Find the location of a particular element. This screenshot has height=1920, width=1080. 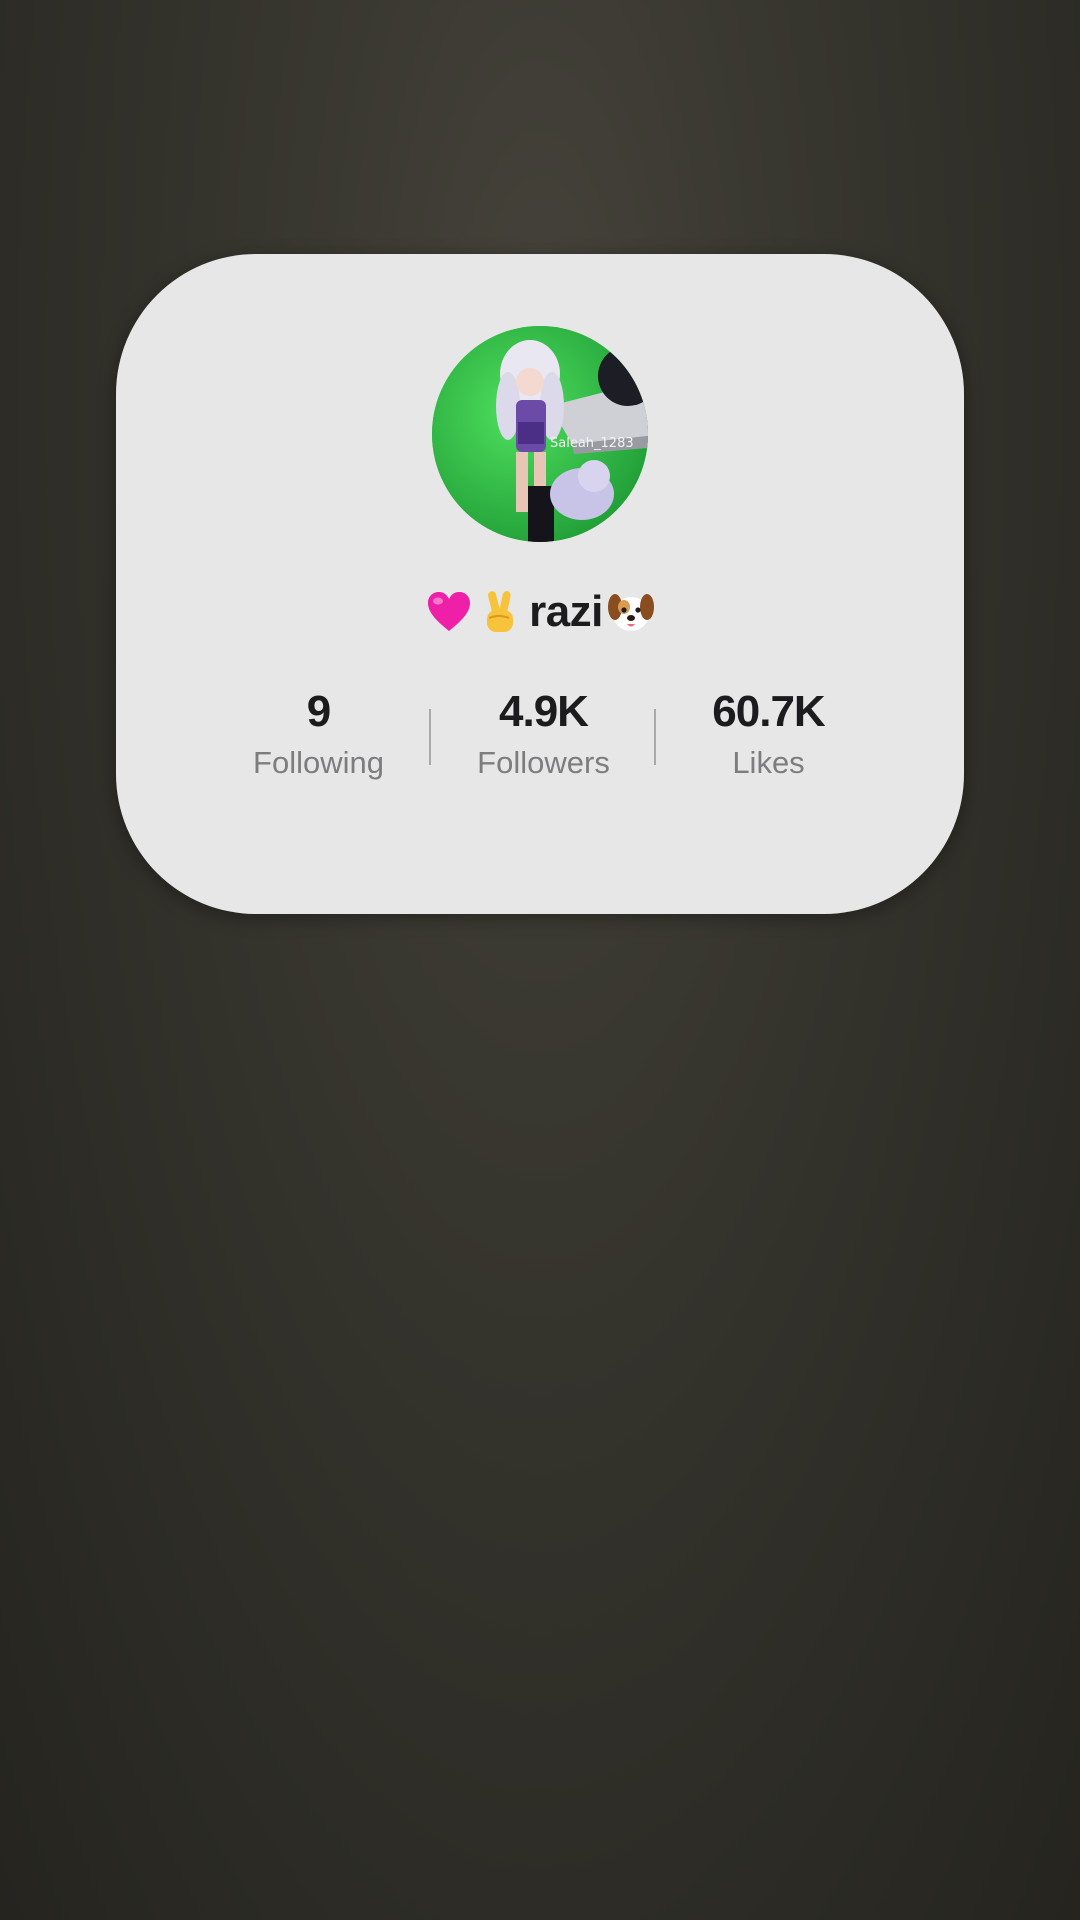

stat-followers: 4.9K Followers is located at coordinates (543, 739).